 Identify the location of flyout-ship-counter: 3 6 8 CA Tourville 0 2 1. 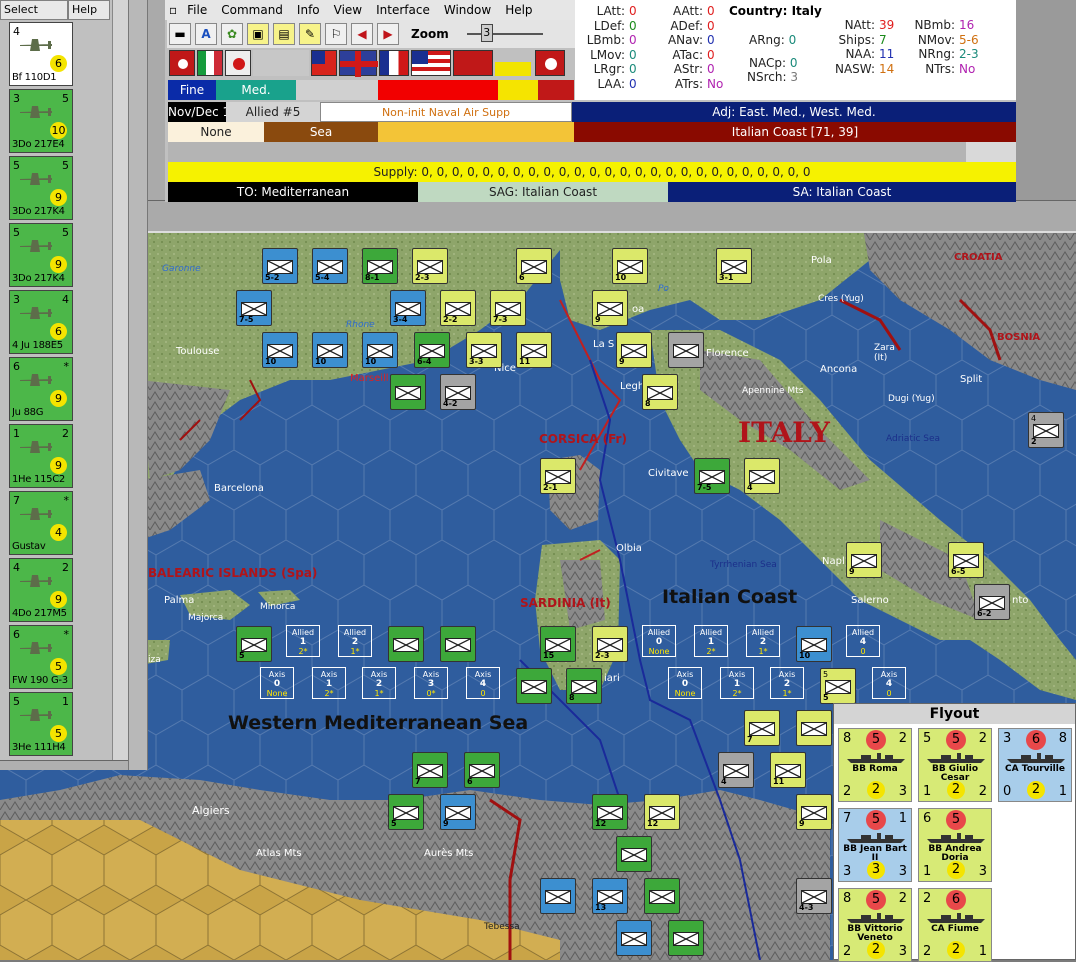
(1035, 765).